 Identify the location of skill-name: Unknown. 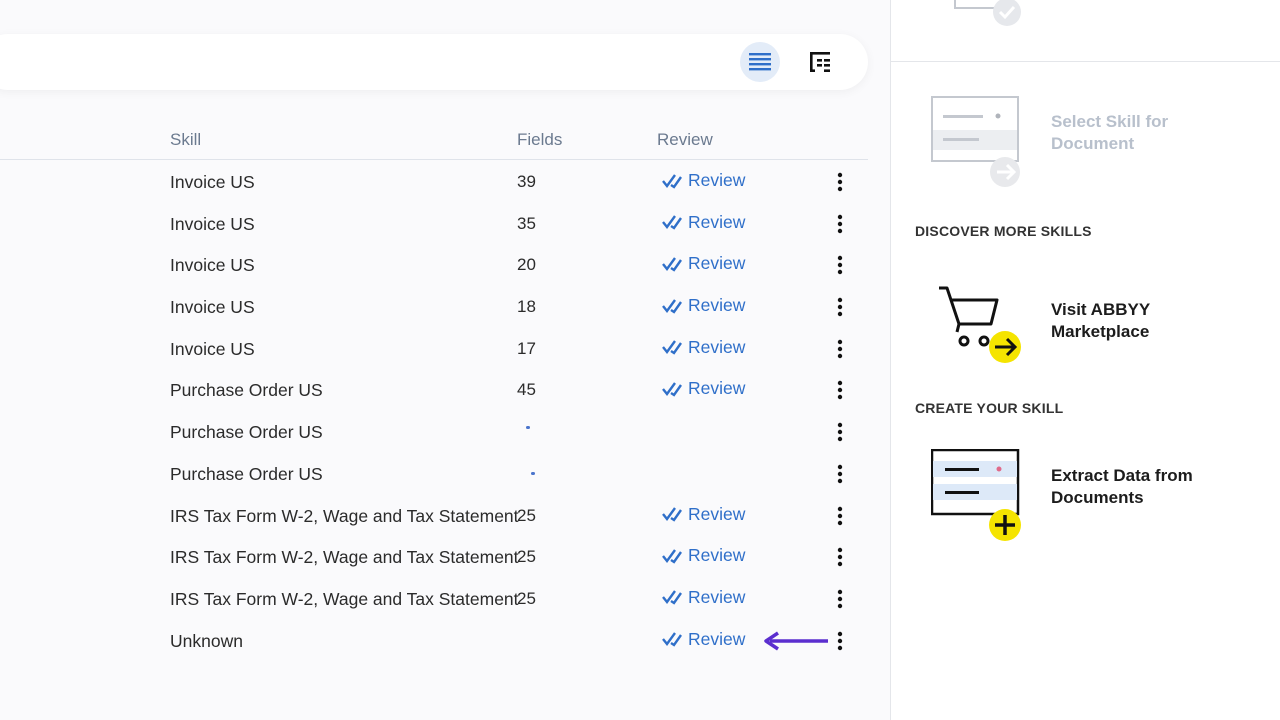
(206, 640).